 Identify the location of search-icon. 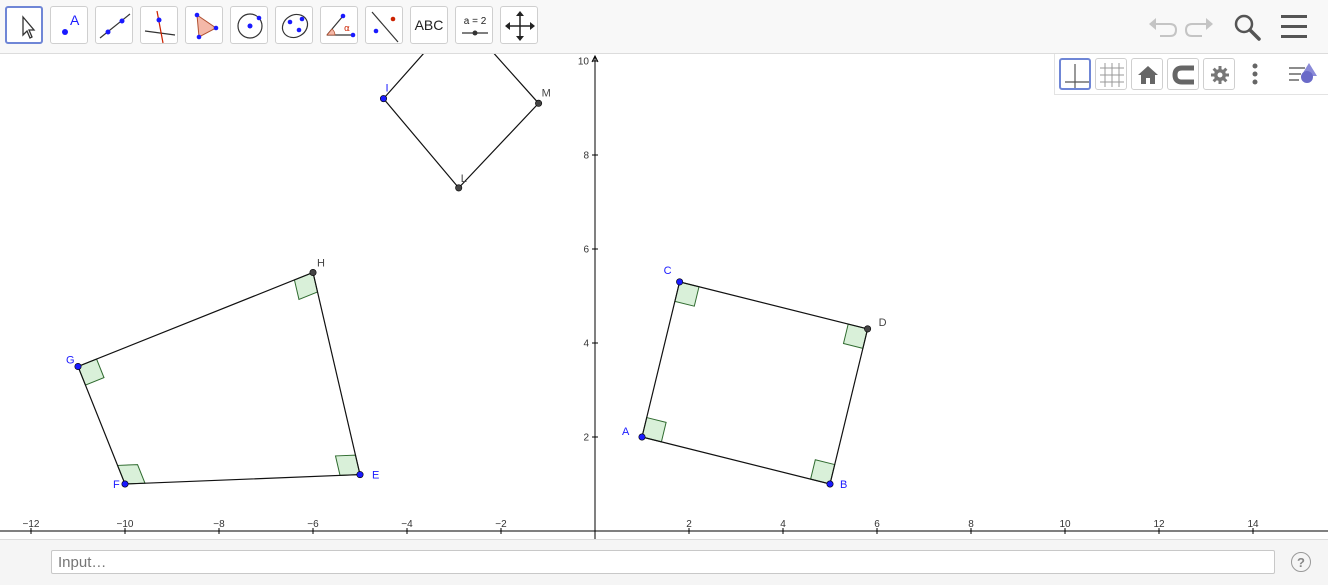
(1247, 27).